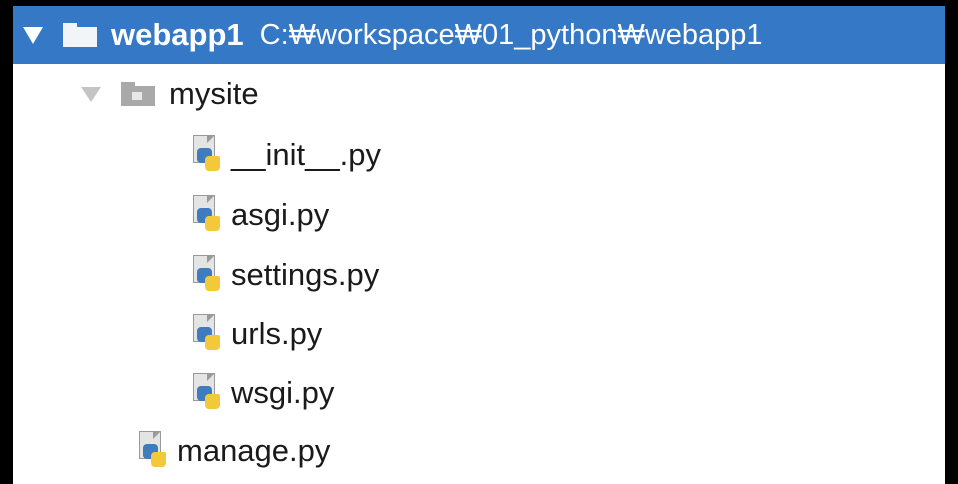 The image size is (958, 484). Describe the element at coordinates (479, 334) in the screenshot. I see `tree-row-file: urls.py` at that location.